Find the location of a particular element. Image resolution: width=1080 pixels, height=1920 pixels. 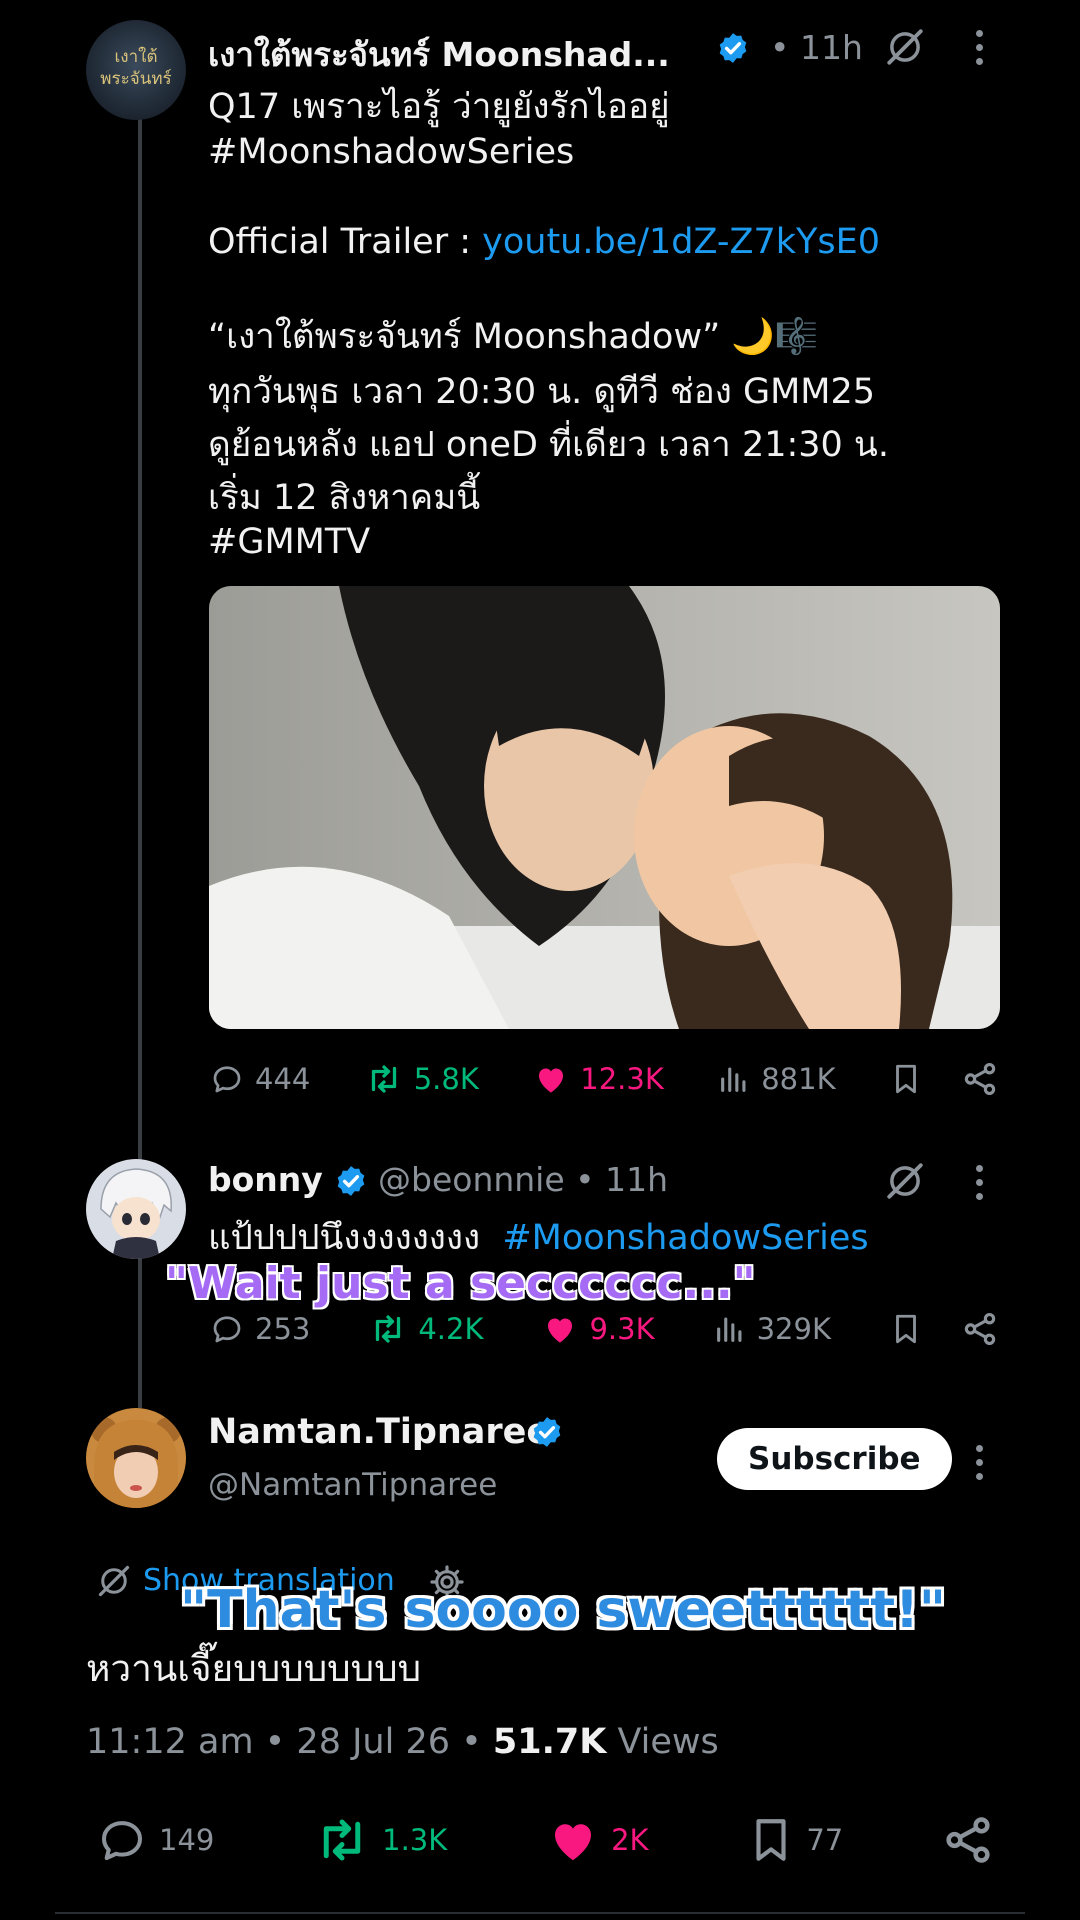

like-button: 2K is located at coordinates (597, 1840).